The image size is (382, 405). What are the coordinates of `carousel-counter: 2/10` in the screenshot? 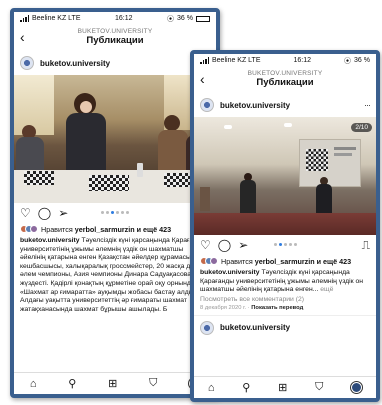 It's located at (361, 127).